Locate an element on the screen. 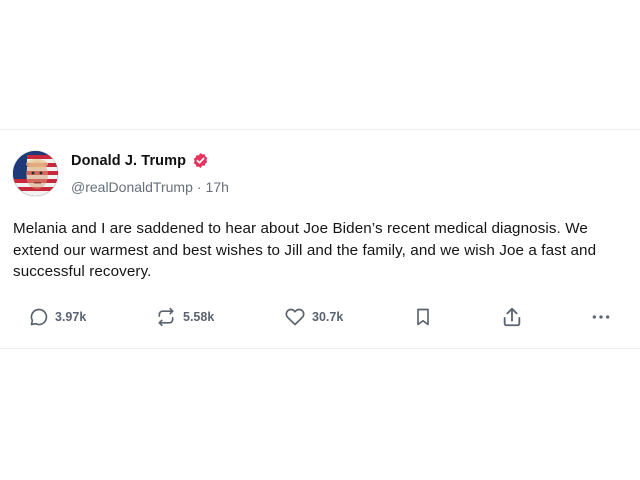 The height and width of the screenshot is (480, 640). author-display-name: Donald J. Trump is located at coordinates (128, 161).